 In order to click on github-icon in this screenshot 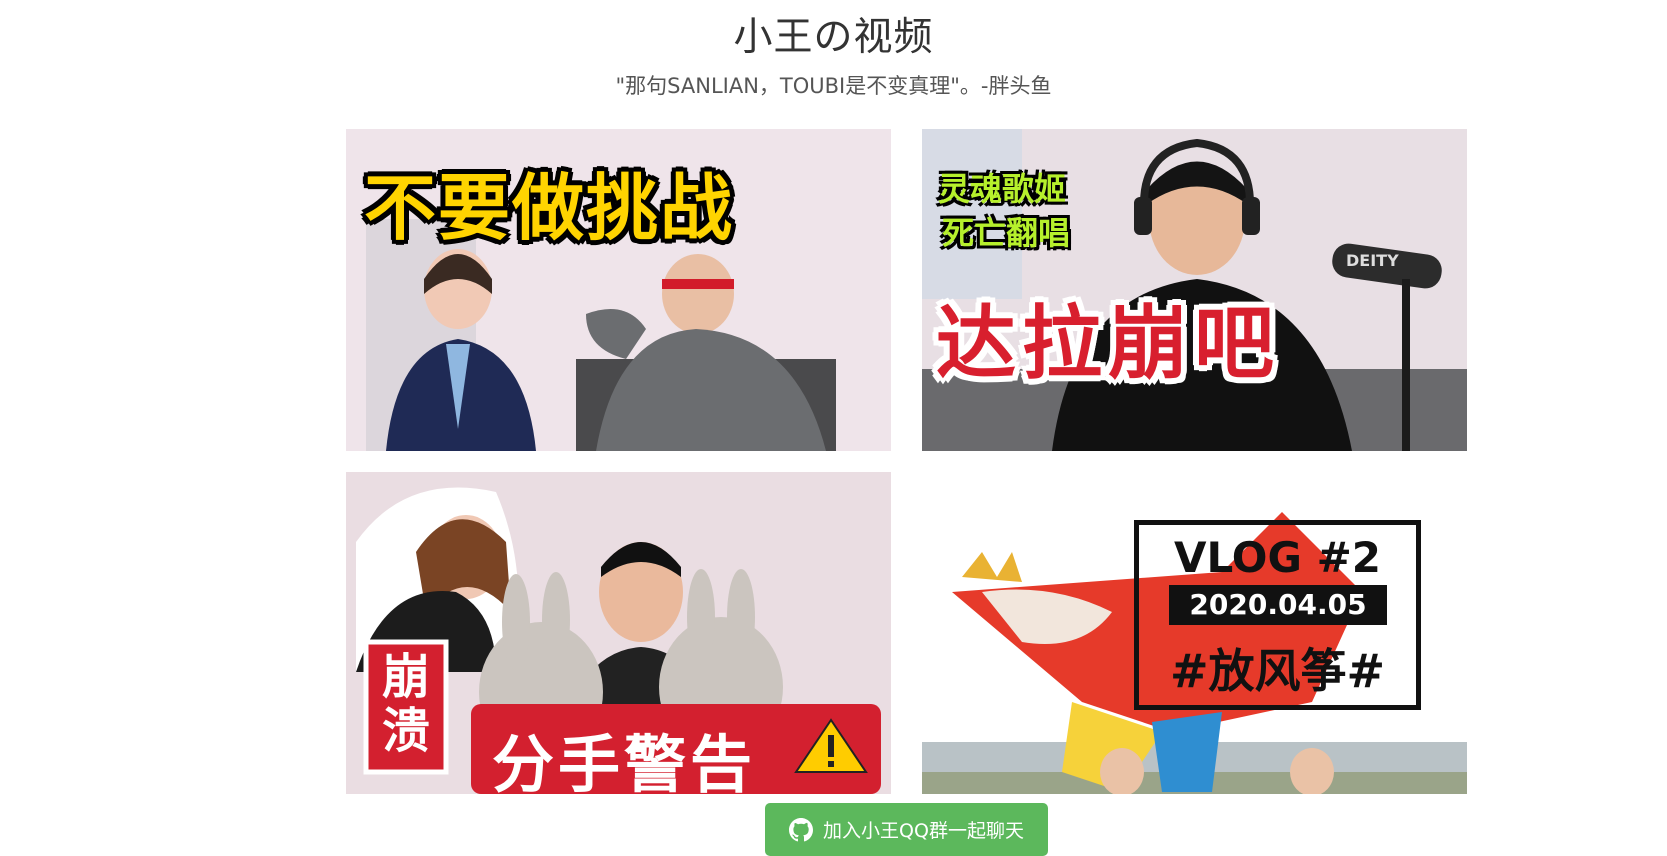, I will do `click(801, 829)`.